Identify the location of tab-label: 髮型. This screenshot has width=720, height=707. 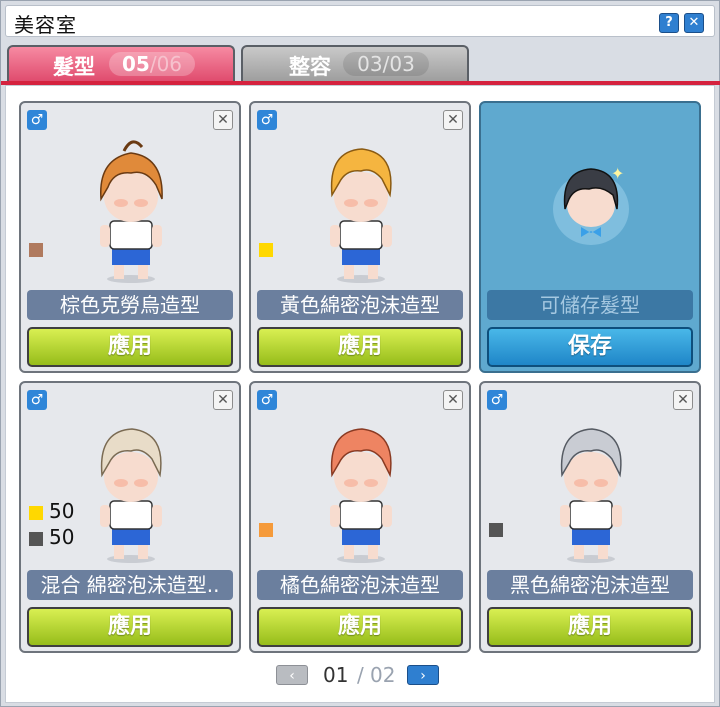
(74, 67).